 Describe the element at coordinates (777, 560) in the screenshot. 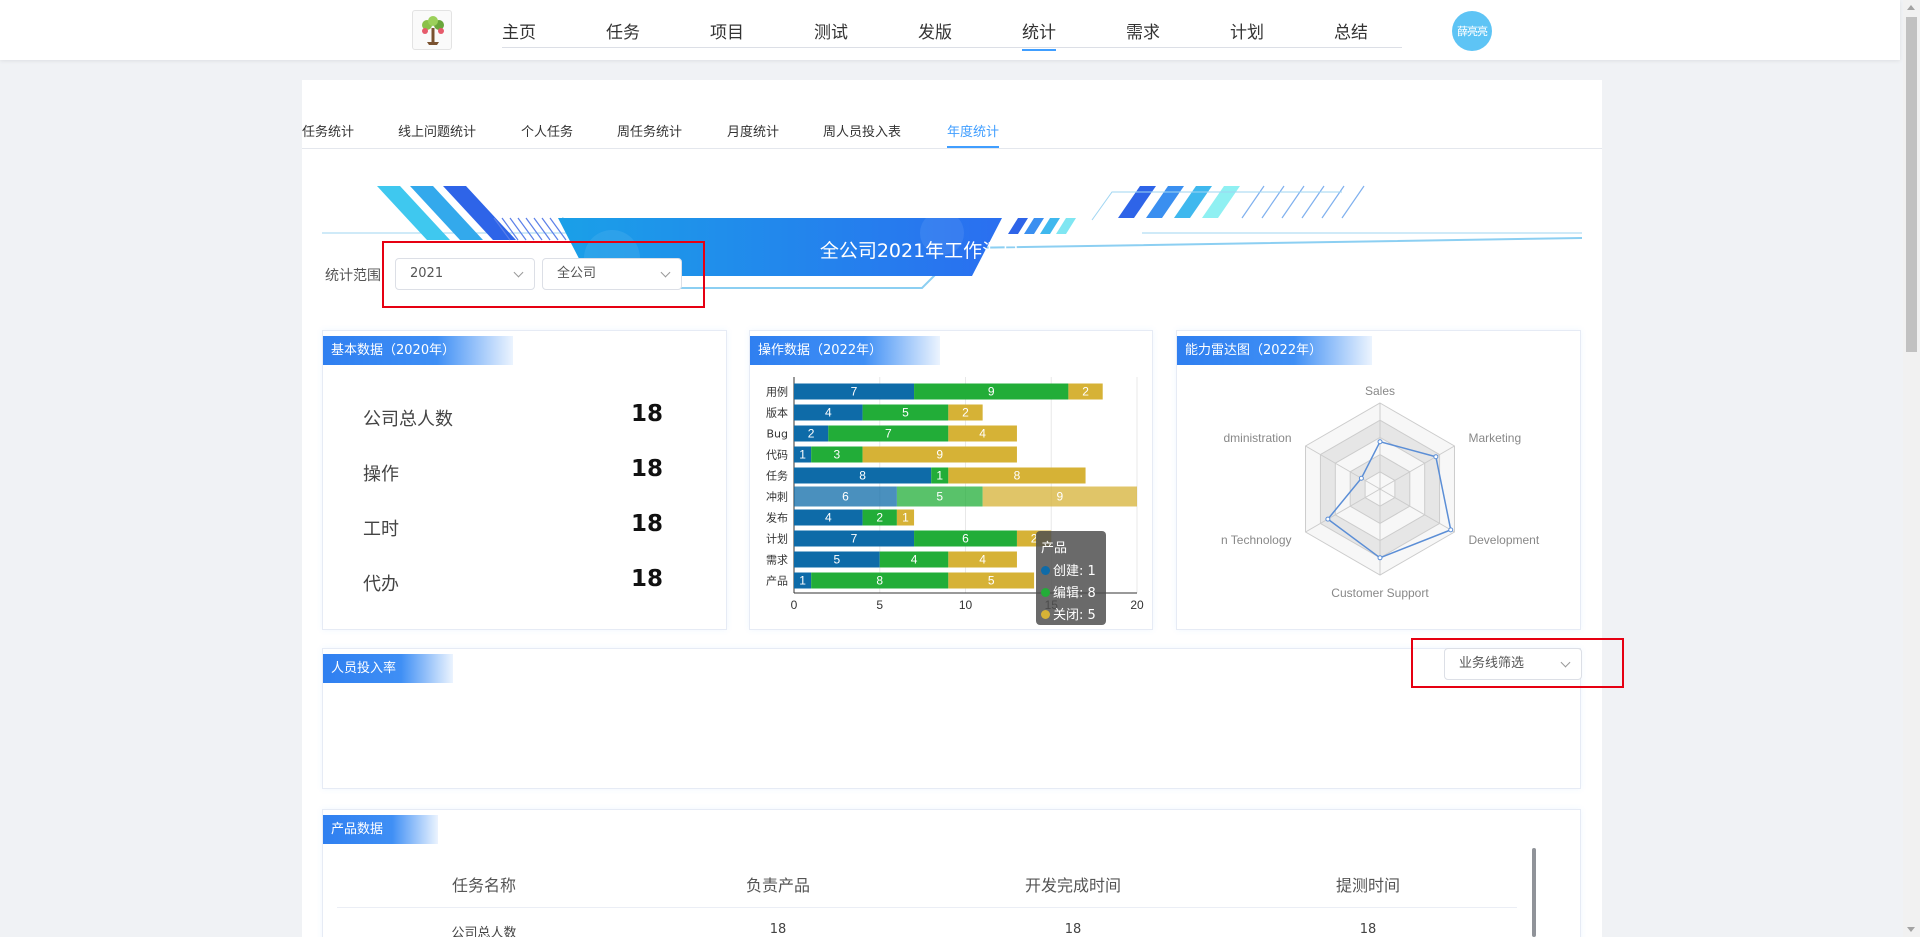

I see `y-tick-label: 需求` at that location.